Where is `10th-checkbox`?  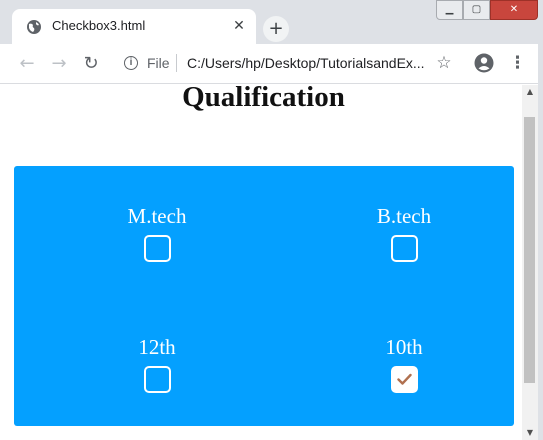 10th-checkbox is located at coordinates (404, 379).